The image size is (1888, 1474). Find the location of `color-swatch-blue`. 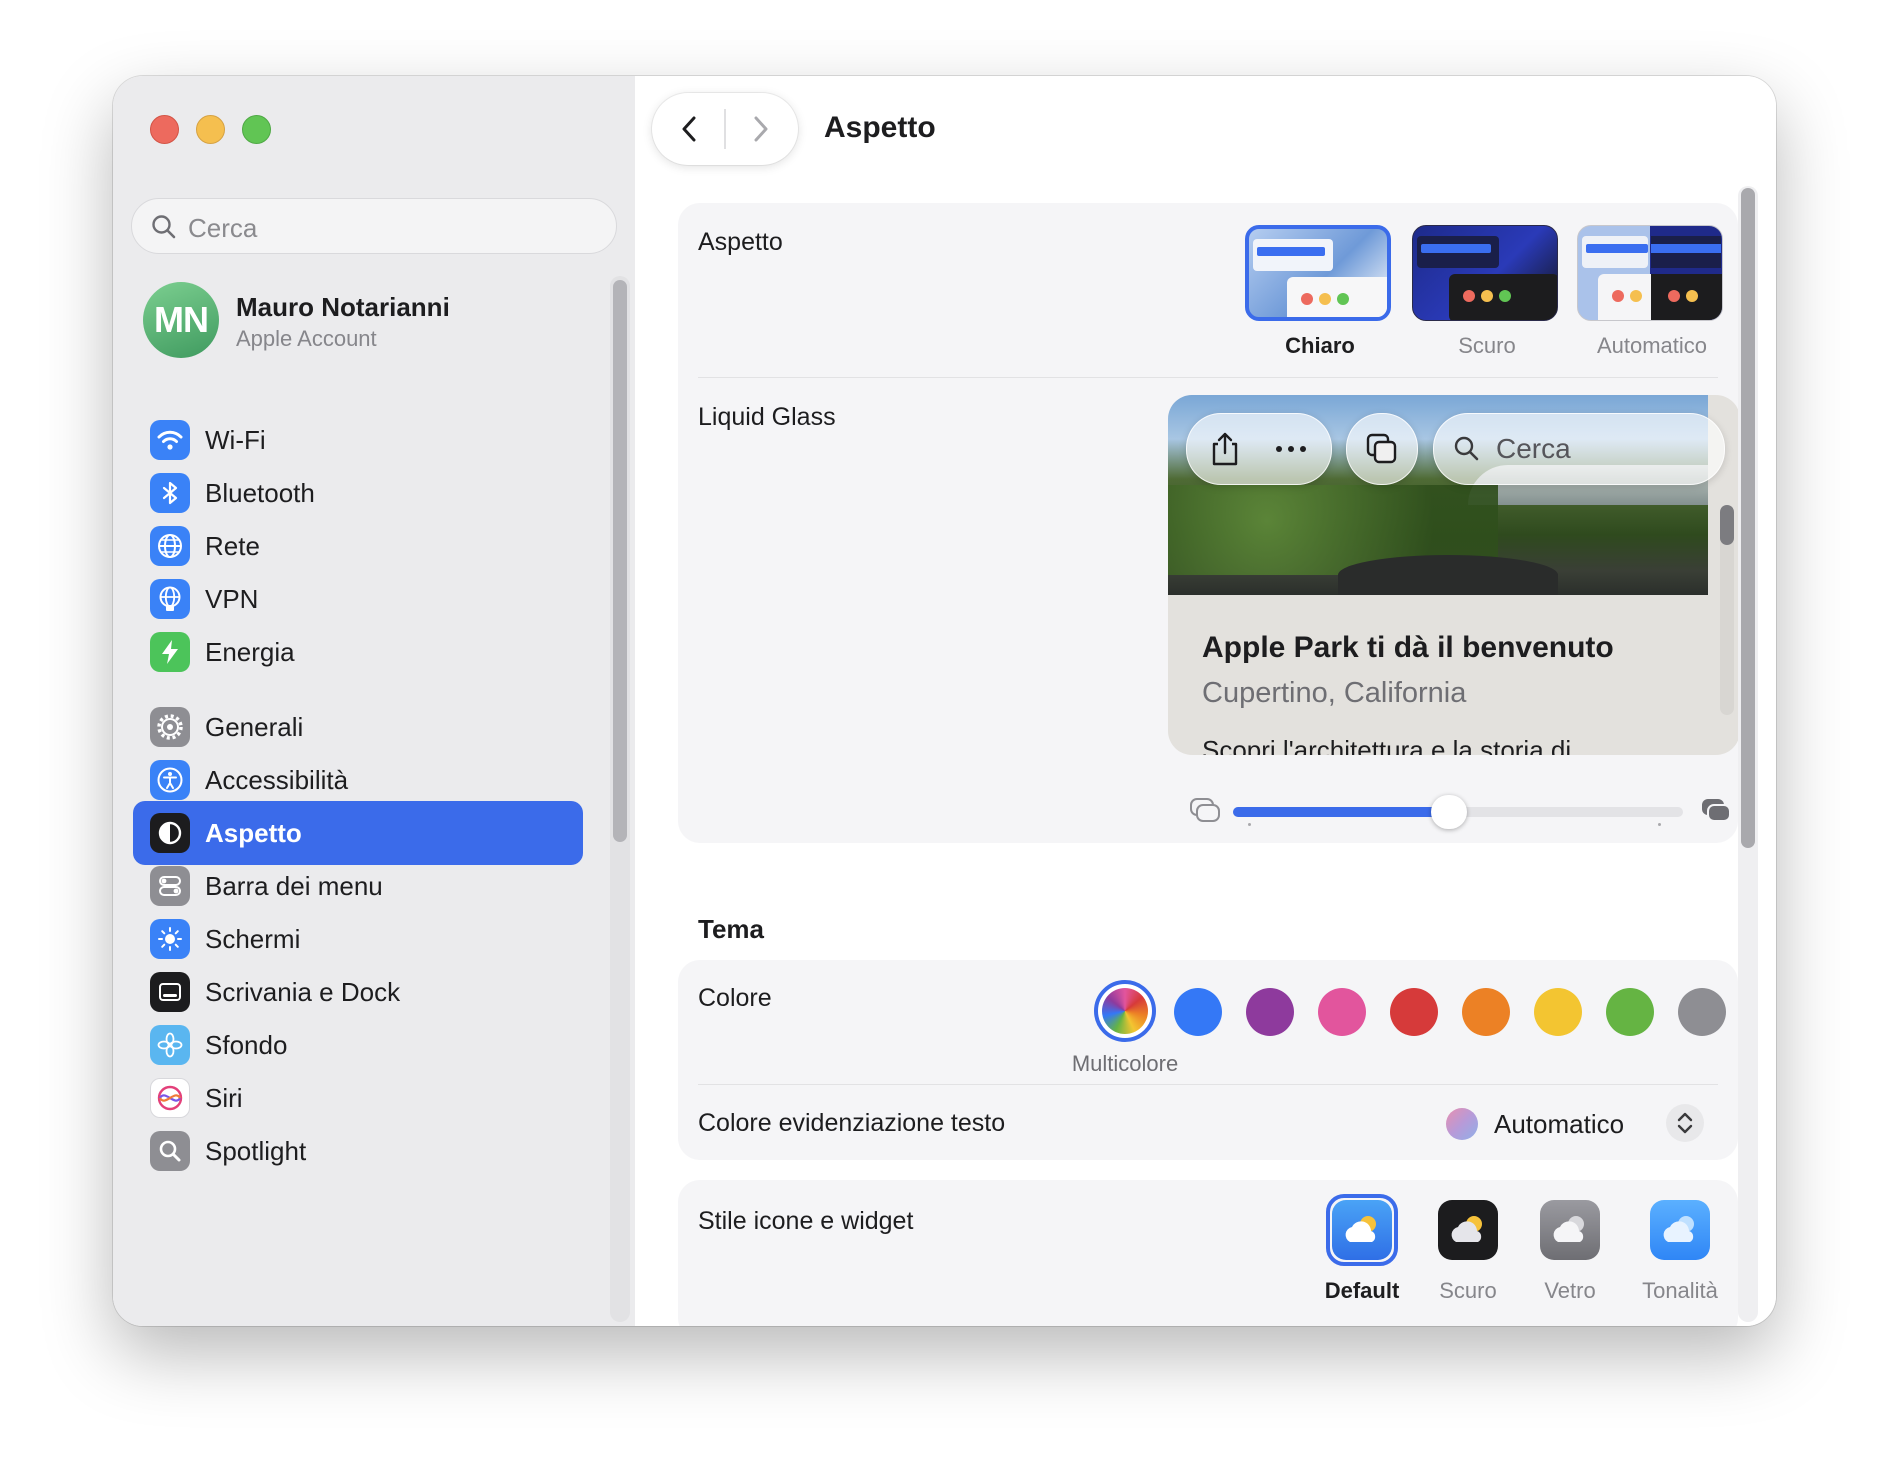

color-swatch-blue is located at coordinates (1198, 1012).